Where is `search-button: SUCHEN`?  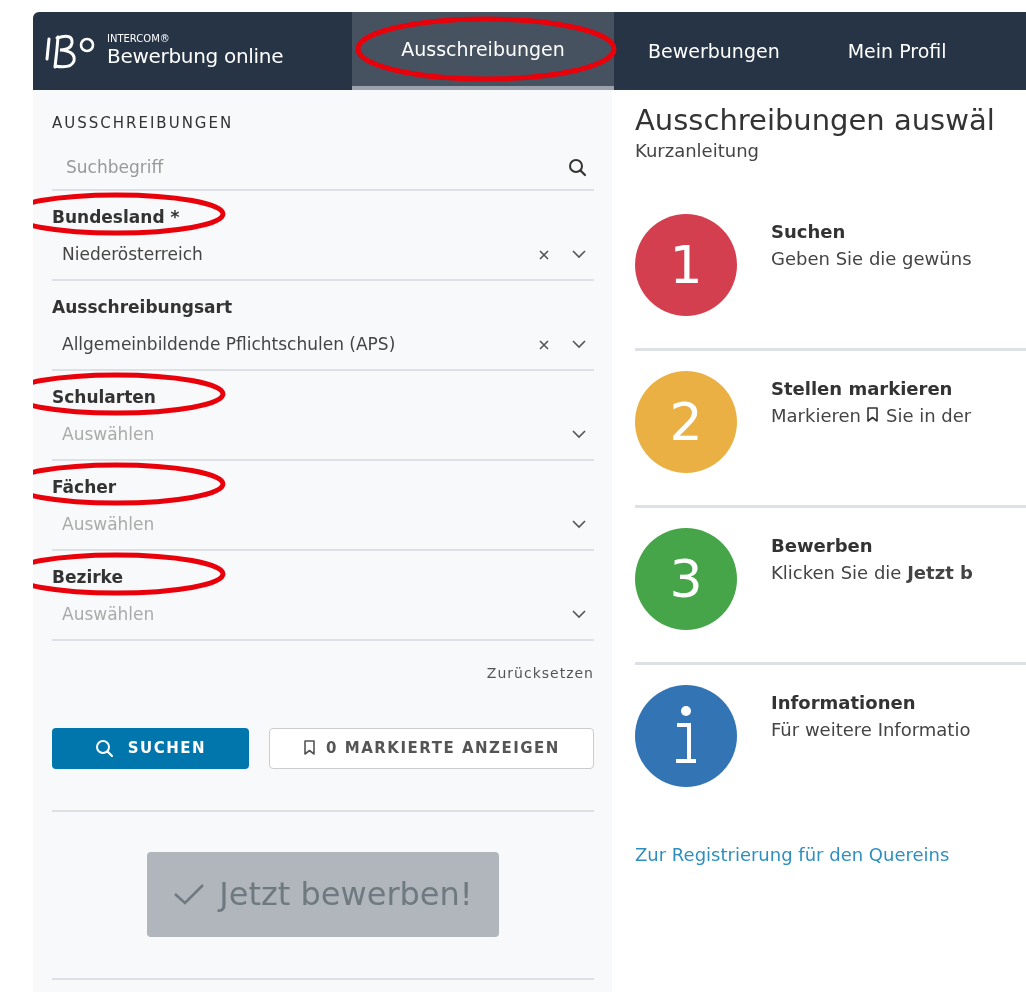 search-button: SUCHEN is located at coordinates (150, 748).